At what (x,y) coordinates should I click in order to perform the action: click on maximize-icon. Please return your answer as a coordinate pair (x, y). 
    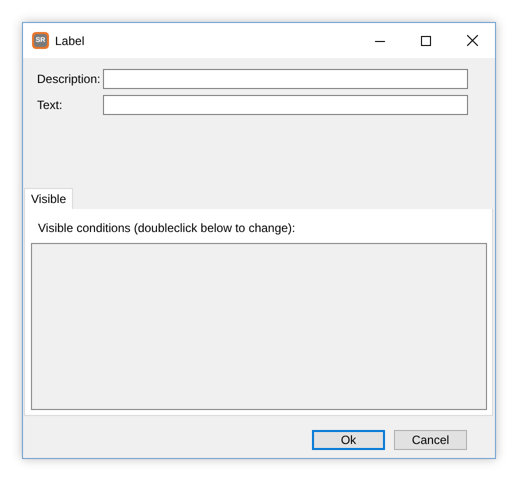
    Looking at the image, I should click on (426, 41).